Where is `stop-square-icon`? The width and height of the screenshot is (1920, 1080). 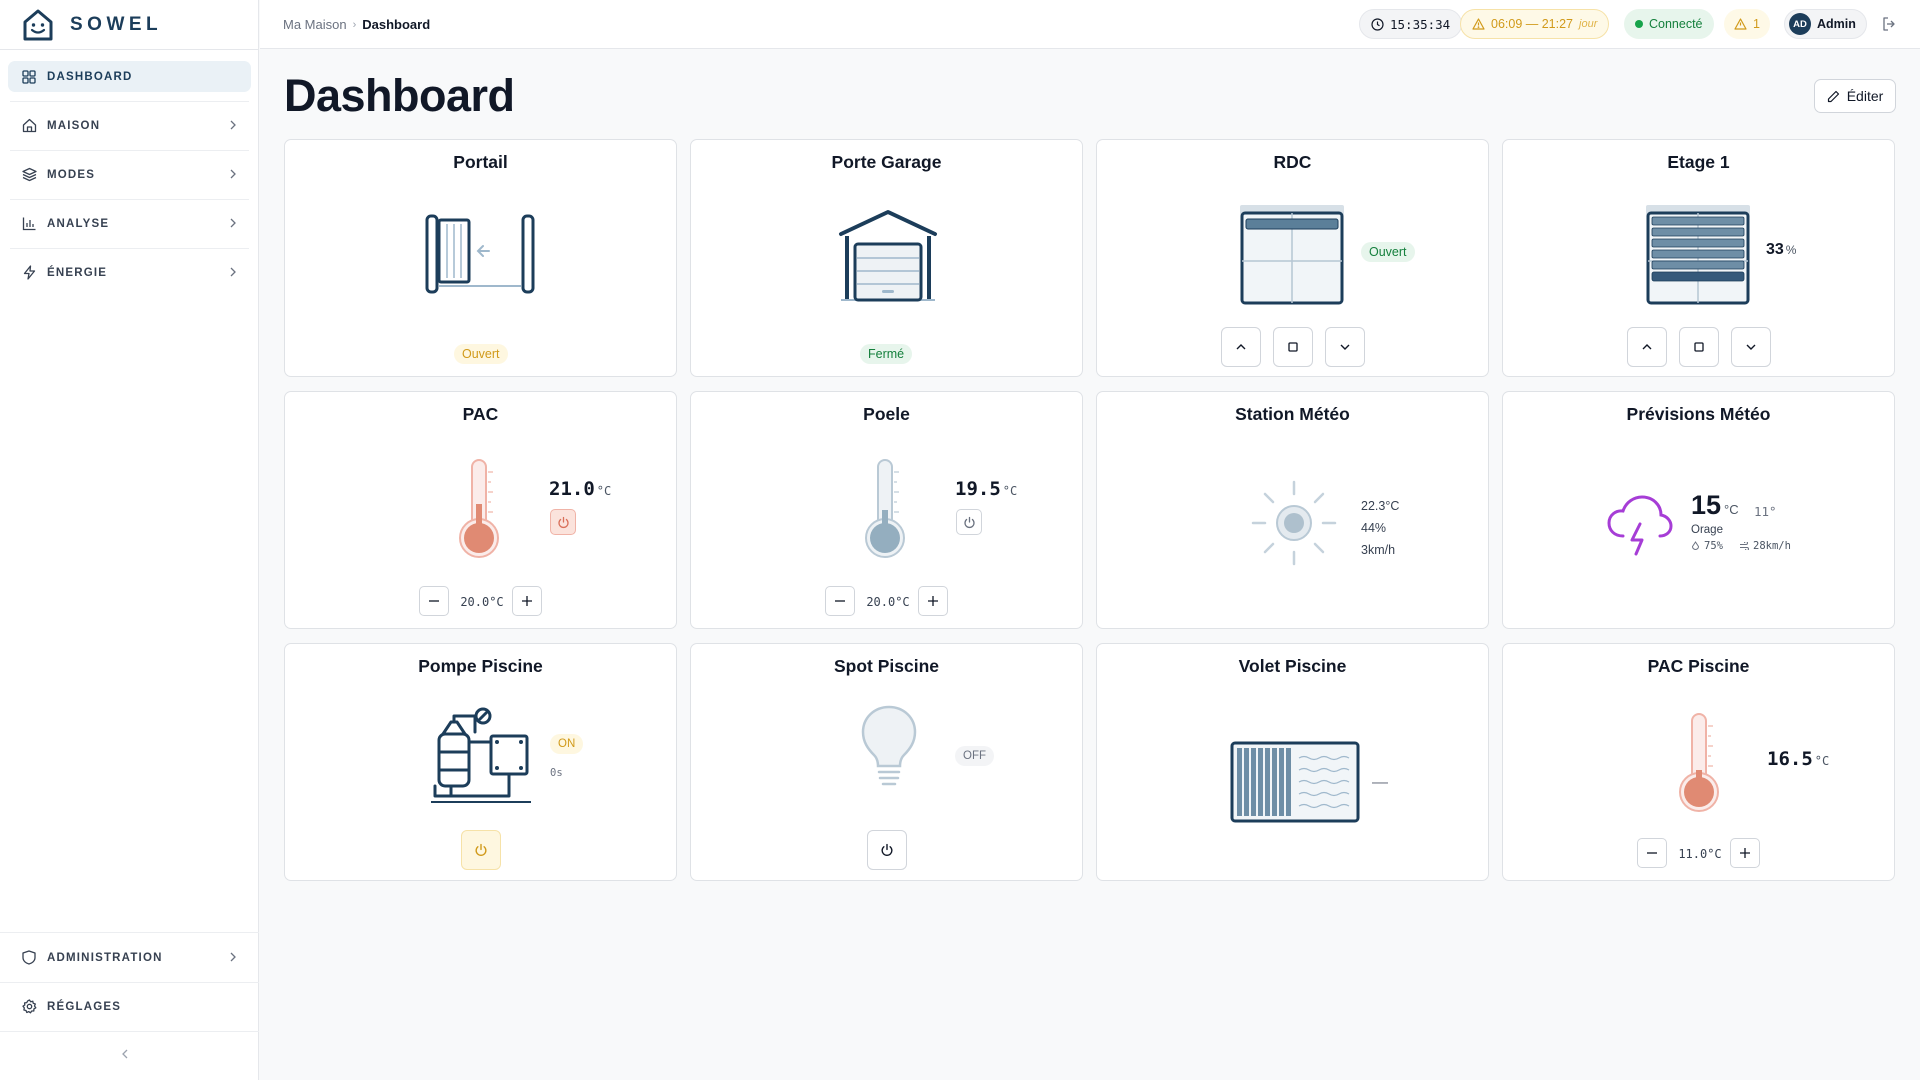
stop-square-icon is located at coordinates (1293, 347).